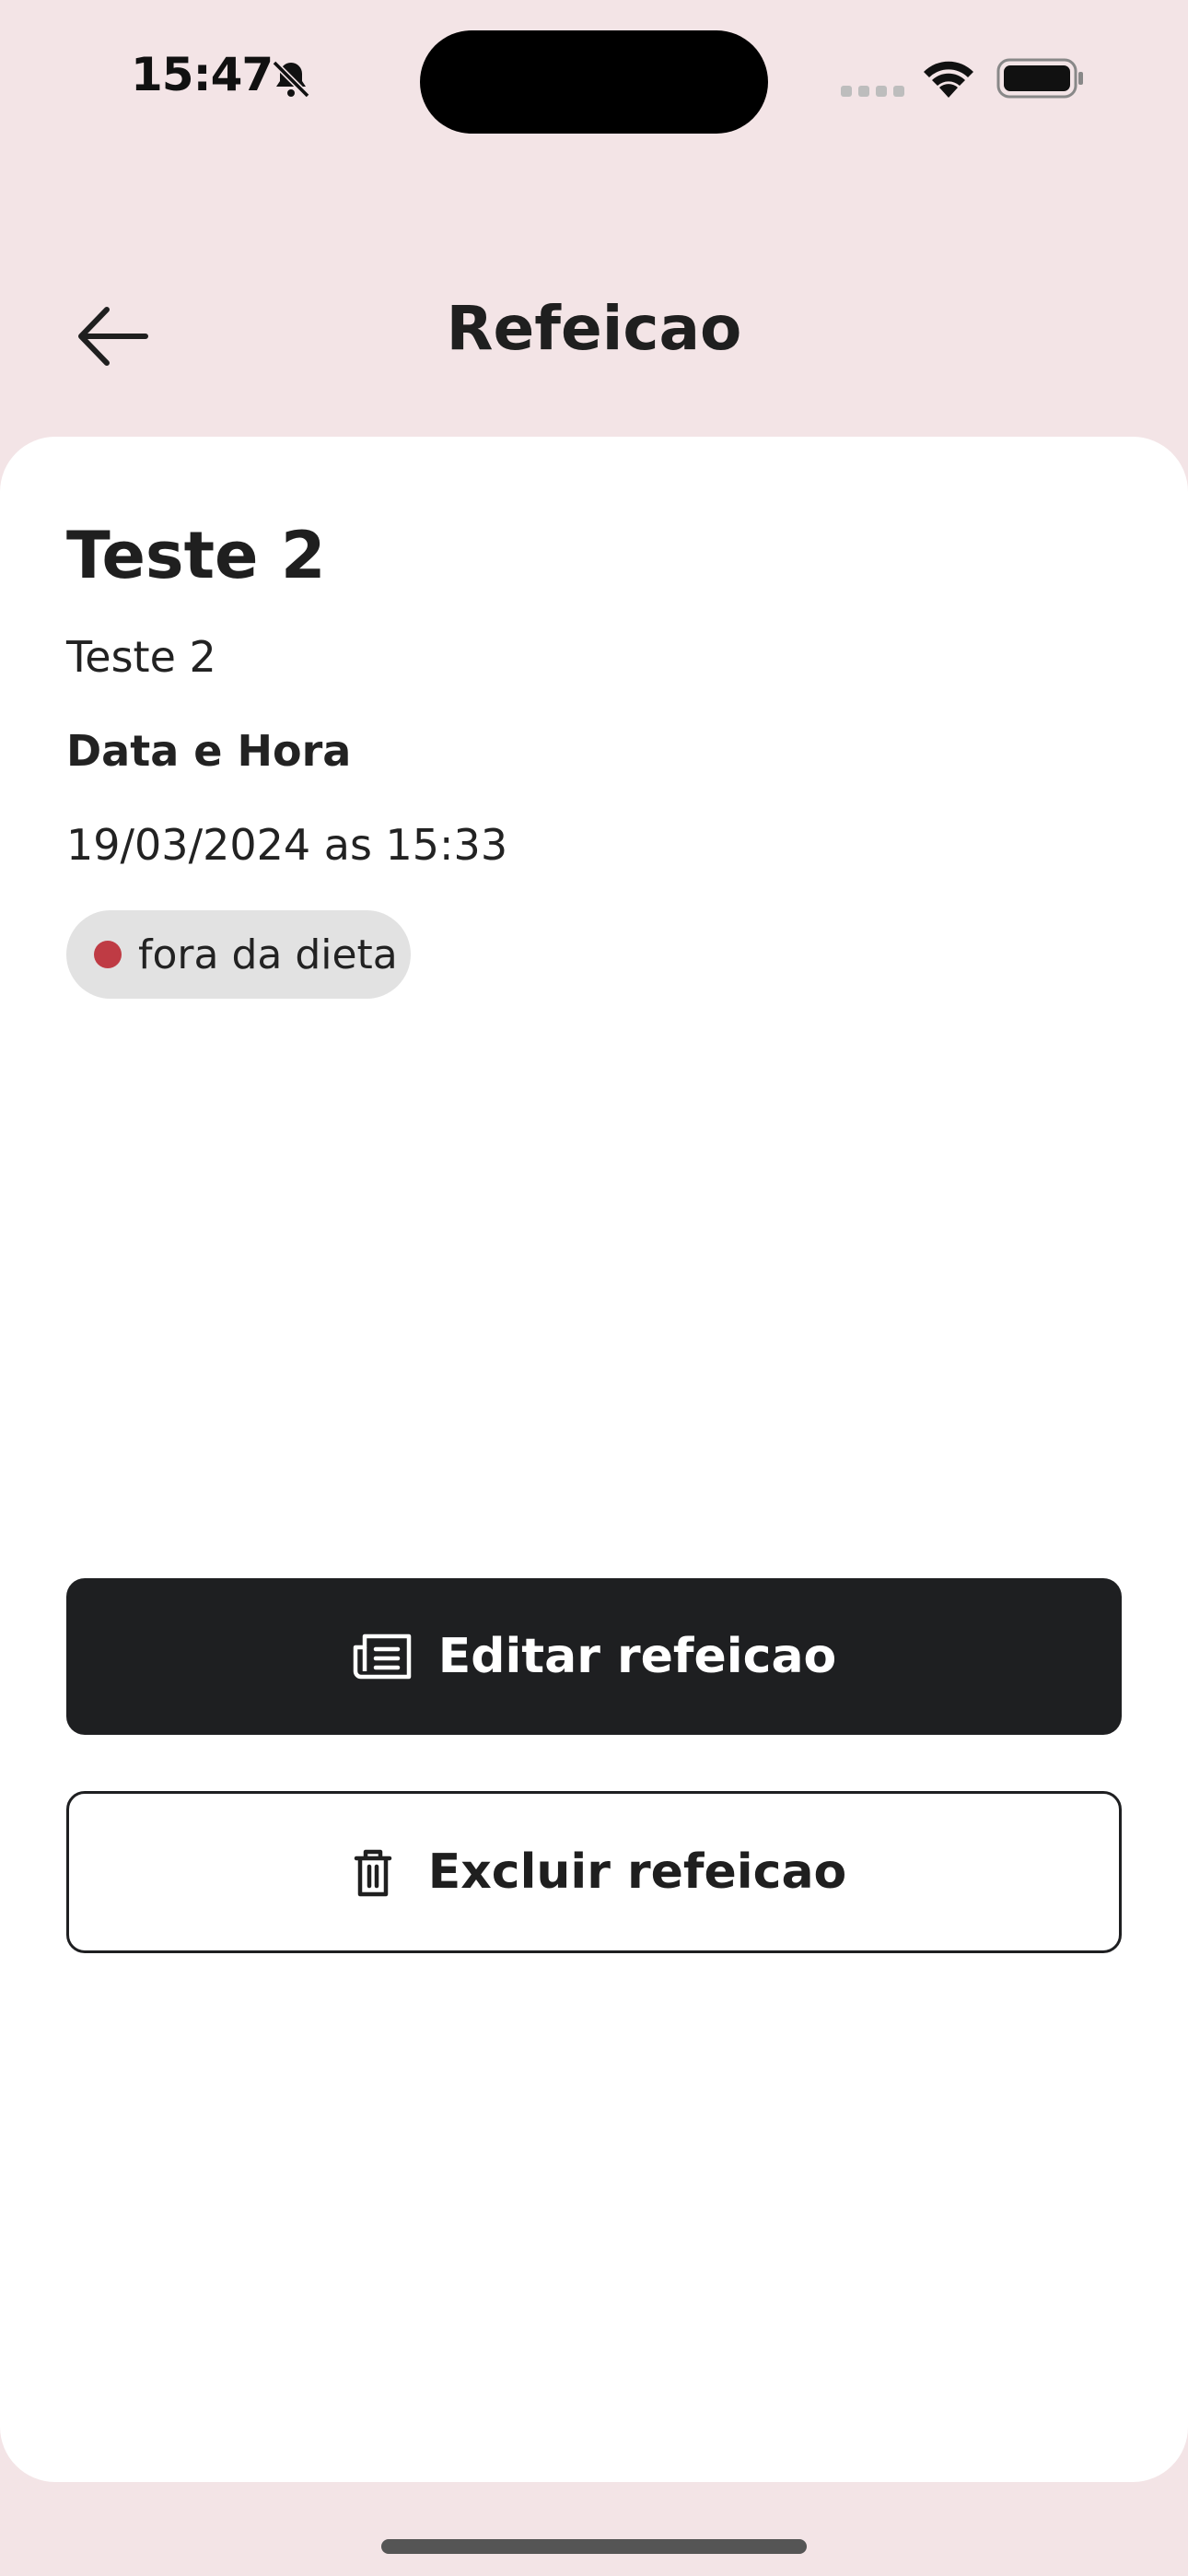  I want to click on edit-meal-button: Editar refeicao, so click(594, 1656).